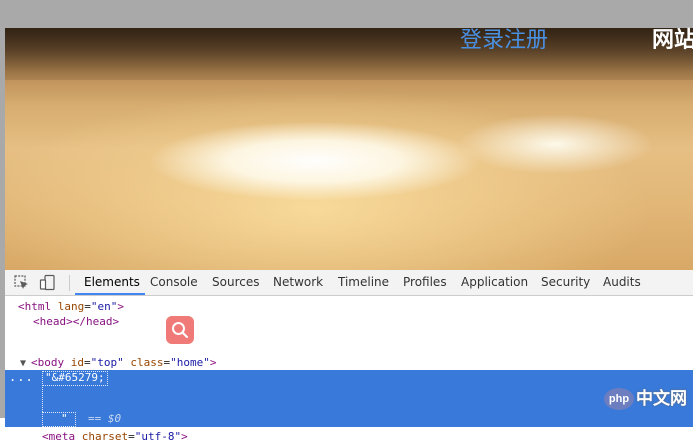 This screenshot has height=444, width=693. Describe the element at coordinates (349, 398) in the screenshot. I see `selected-text-node: ... "&#65279; " == $0` at that location.